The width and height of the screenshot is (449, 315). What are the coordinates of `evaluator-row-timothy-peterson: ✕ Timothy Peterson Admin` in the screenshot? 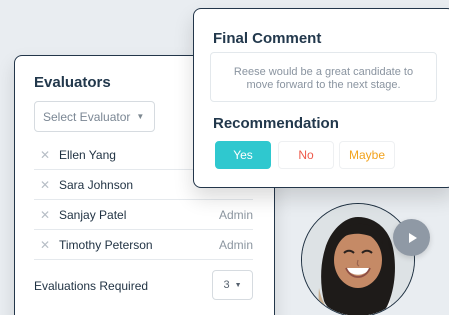 It's located at (143, 245).